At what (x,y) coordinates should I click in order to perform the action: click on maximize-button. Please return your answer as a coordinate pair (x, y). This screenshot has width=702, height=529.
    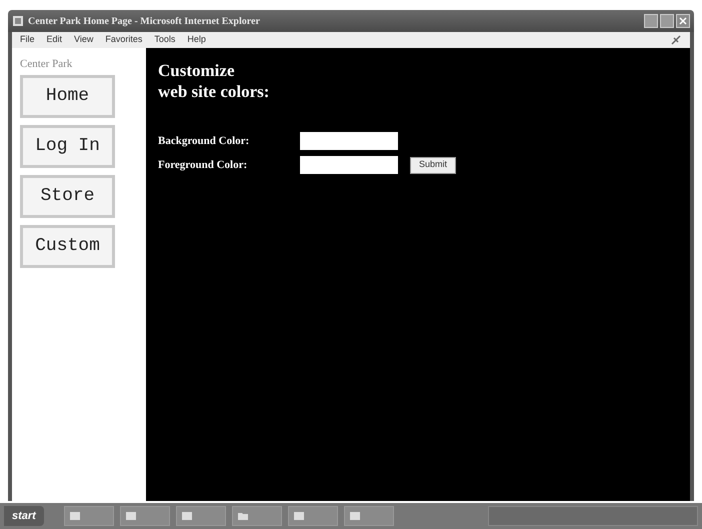
    Looking at the image, I should click on (667, 21).